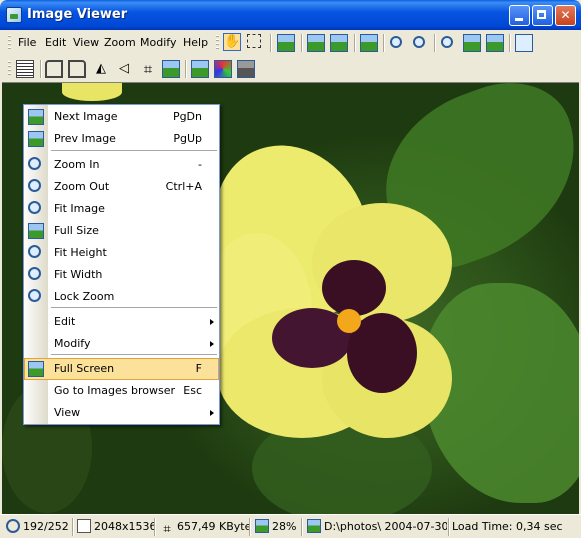 The width and height of the screenshot is (581, 538). What do you see at coordinates (200, 164) in the screenshot?
I see `context-menu-shortcut: -` at bounding box center [200, 164].